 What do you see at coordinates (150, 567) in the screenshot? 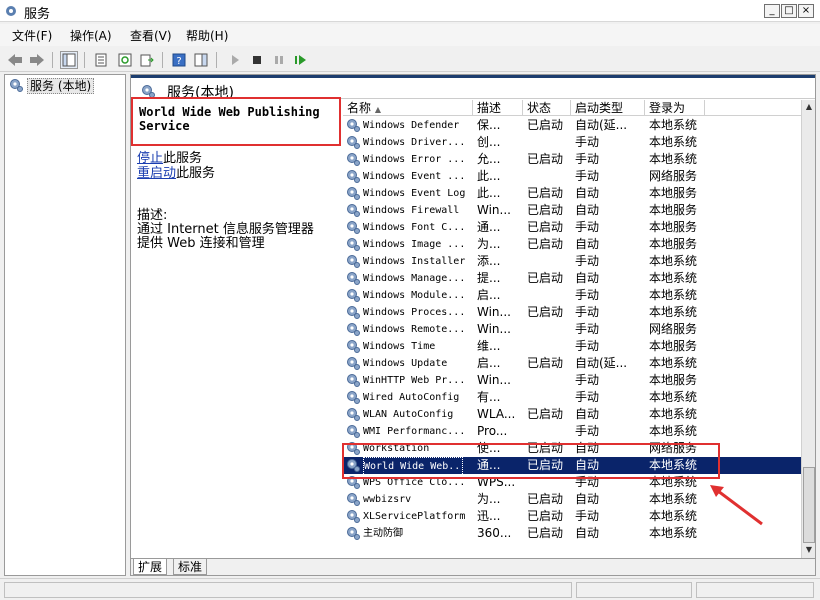
I see `tab-extended: 扩展` at bounding box center [150, 567].